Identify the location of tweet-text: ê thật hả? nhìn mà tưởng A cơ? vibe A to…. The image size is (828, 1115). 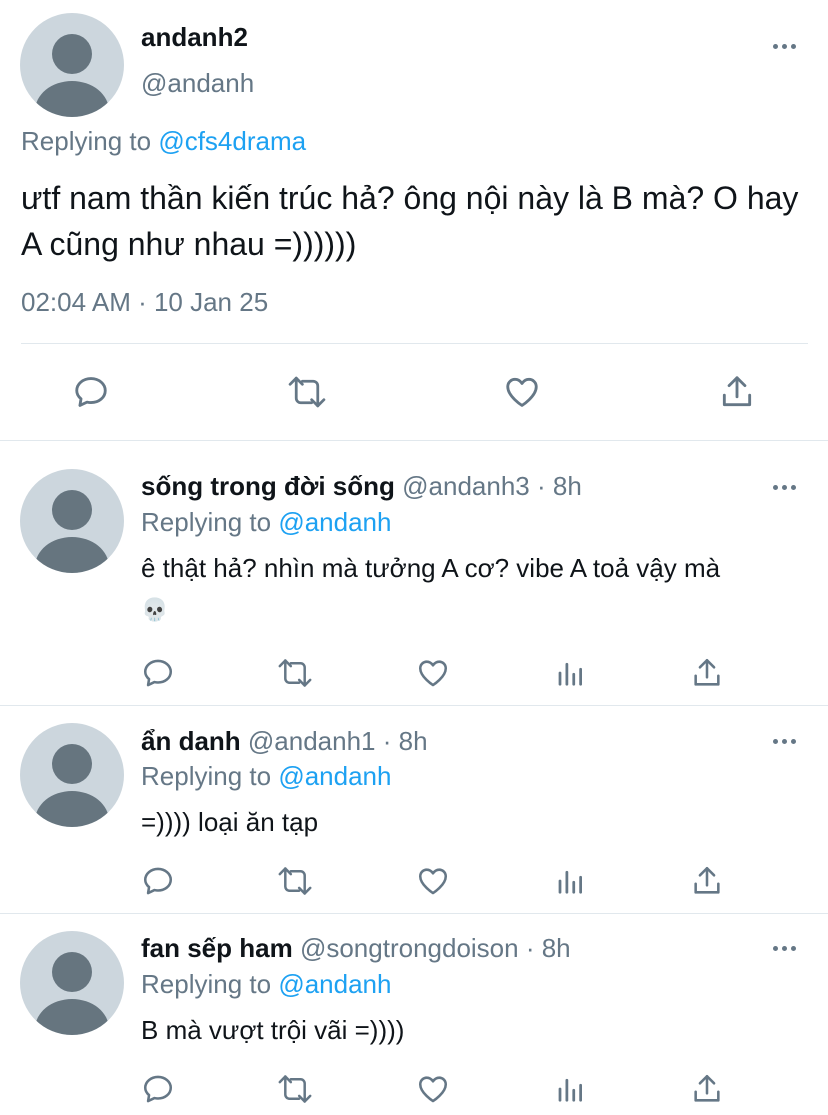
(476, 589).